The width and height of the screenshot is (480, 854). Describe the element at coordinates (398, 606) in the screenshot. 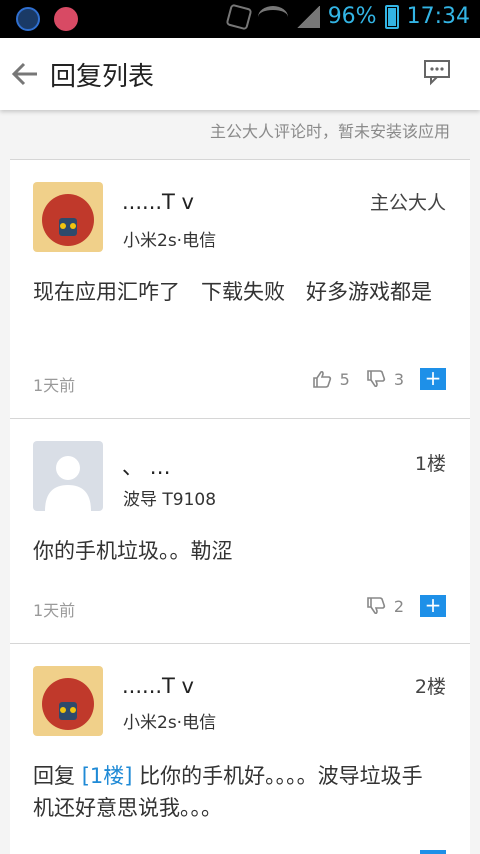

I see `dislike-count: 2` at that location.